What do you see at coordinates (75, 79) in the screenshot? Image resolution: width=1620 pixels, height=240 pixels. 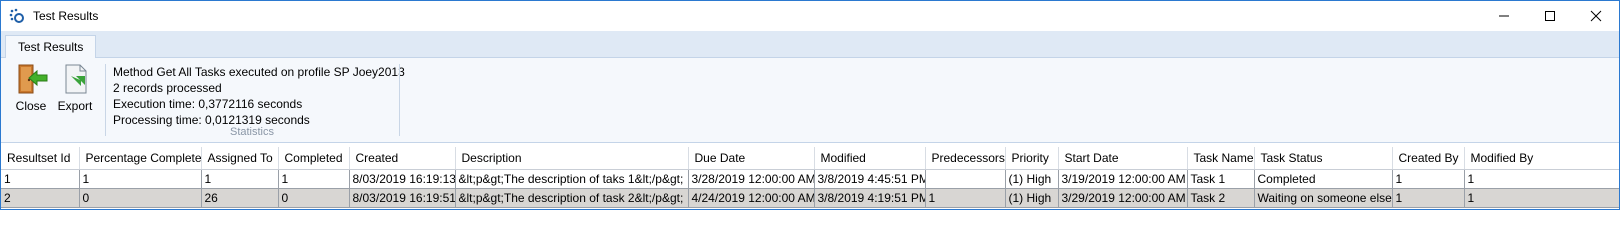 I see `export-icon` at bounding box center [75, 79].